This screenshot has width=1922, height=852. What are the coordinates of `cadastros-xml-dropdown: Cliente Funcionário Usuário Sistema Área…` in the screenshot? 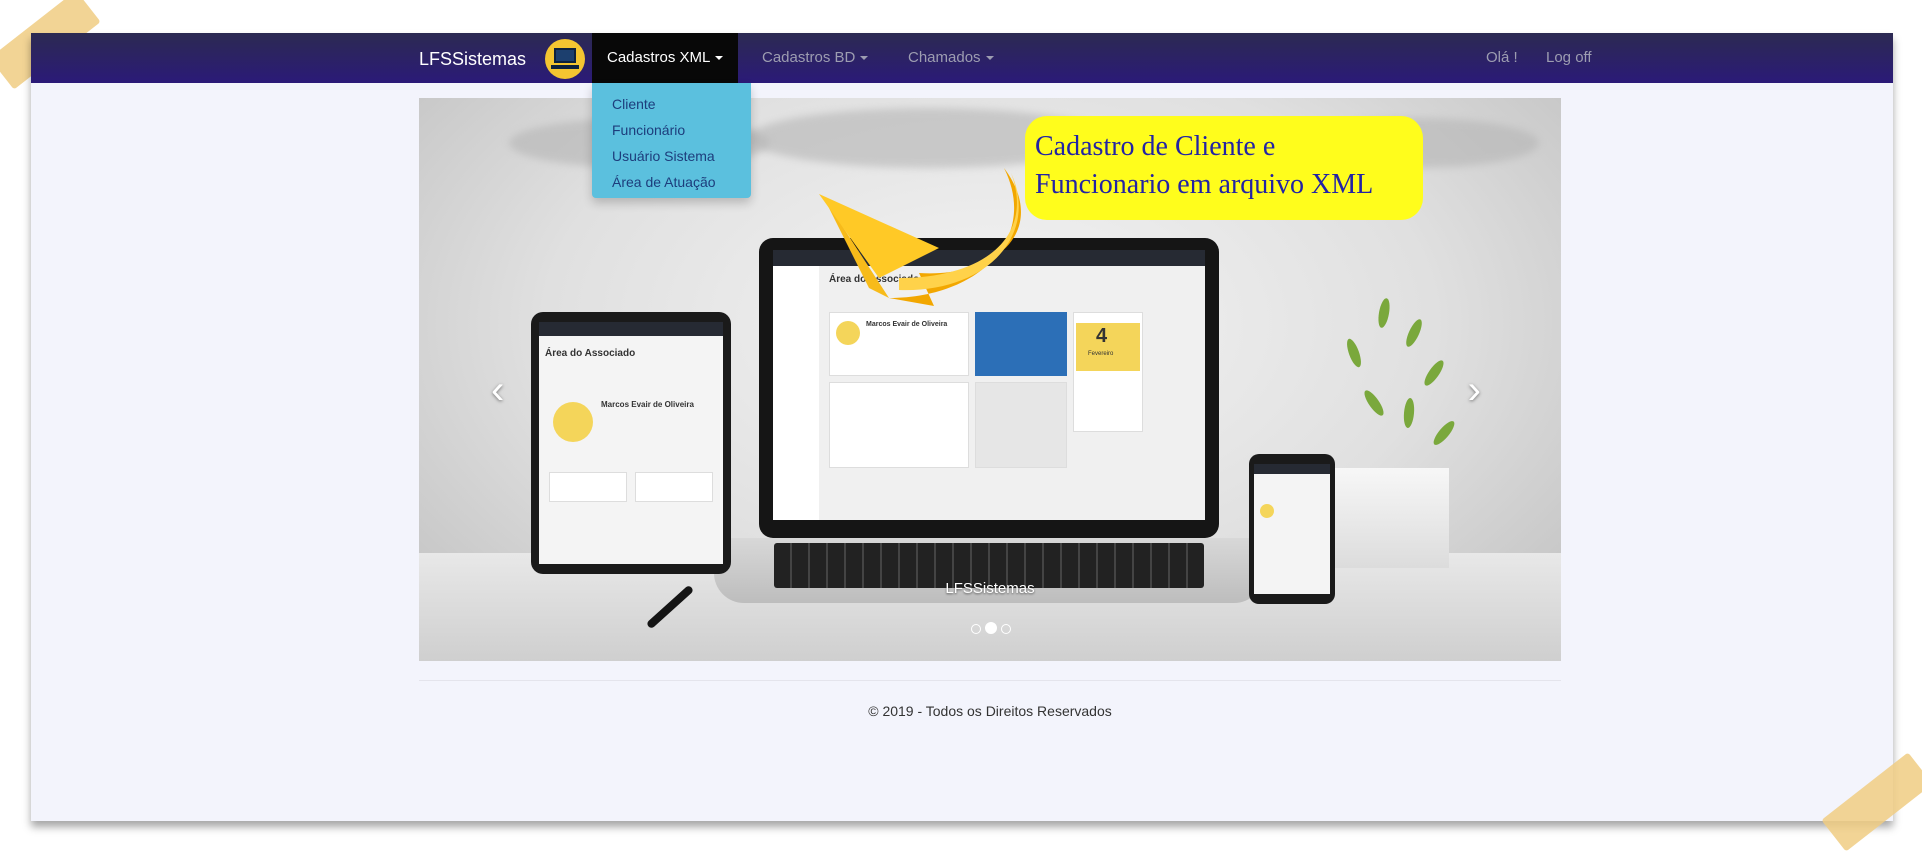 It's located at (671, 140).